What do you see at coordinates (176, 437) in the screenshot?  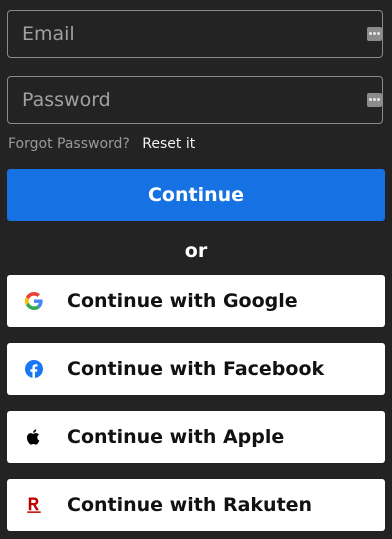 I see `social-button-label: Continue with Apple` at bounding box center [176, 437].